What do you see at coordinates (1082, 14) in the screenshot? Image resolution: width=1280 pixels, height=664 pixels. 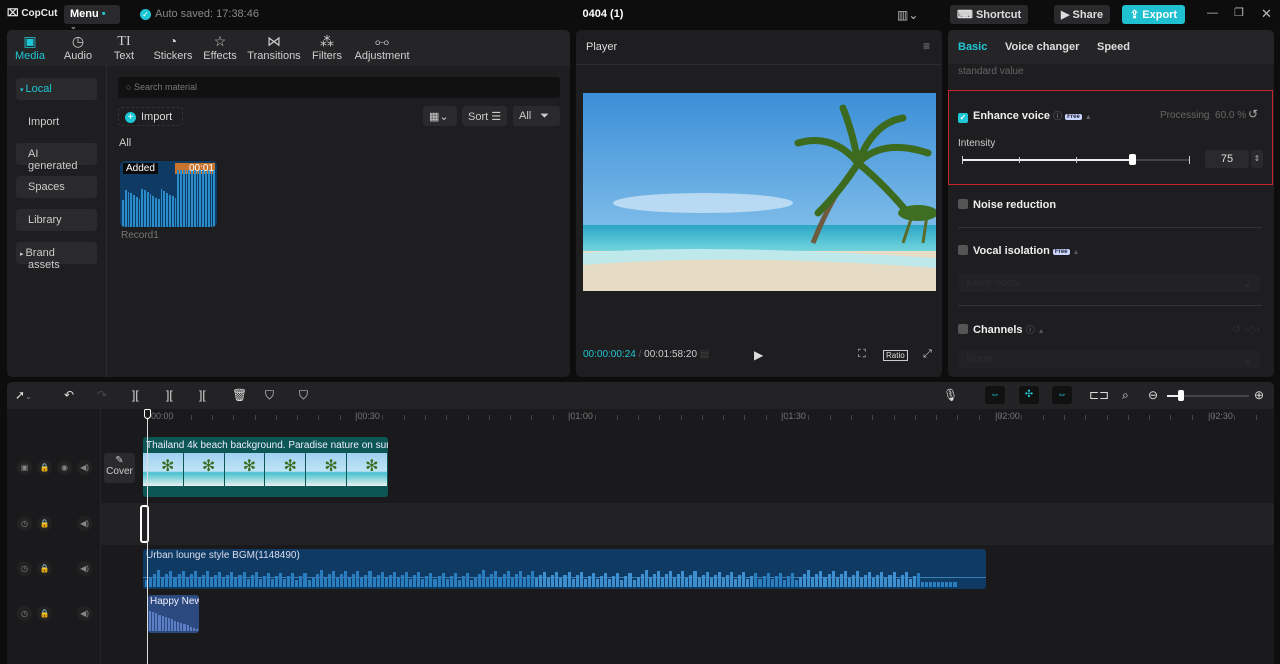 I see `share-button: ▶ Share` at bounding box center [1082, 14].